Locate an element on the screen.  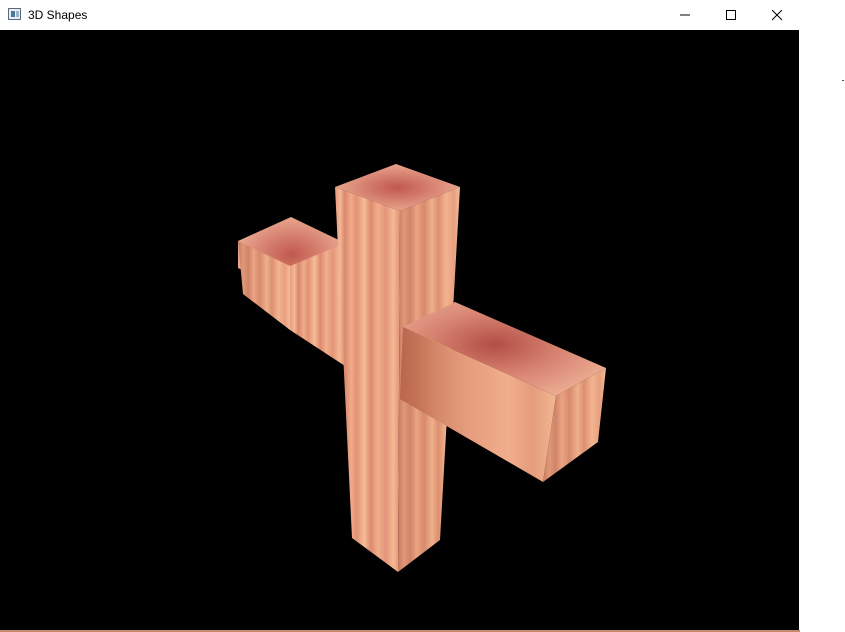
close-button is located at coordinates (777, 15).